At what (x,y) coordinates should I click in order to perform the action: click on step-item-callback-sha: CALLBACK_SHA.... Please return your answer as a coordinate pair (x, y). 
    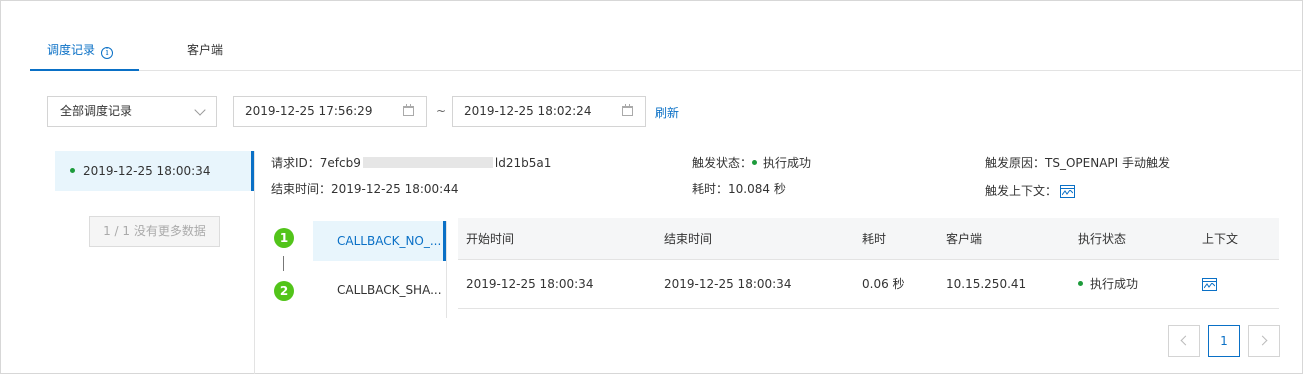
    Looking at the image, I should click on (379, 290).